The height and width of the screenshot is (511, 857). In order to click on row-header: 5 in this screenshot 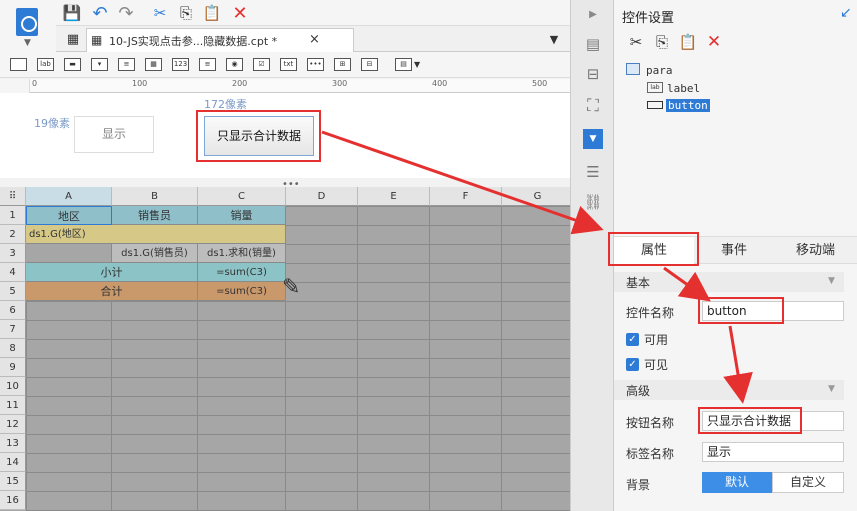, I will do `click(13, 291)`.